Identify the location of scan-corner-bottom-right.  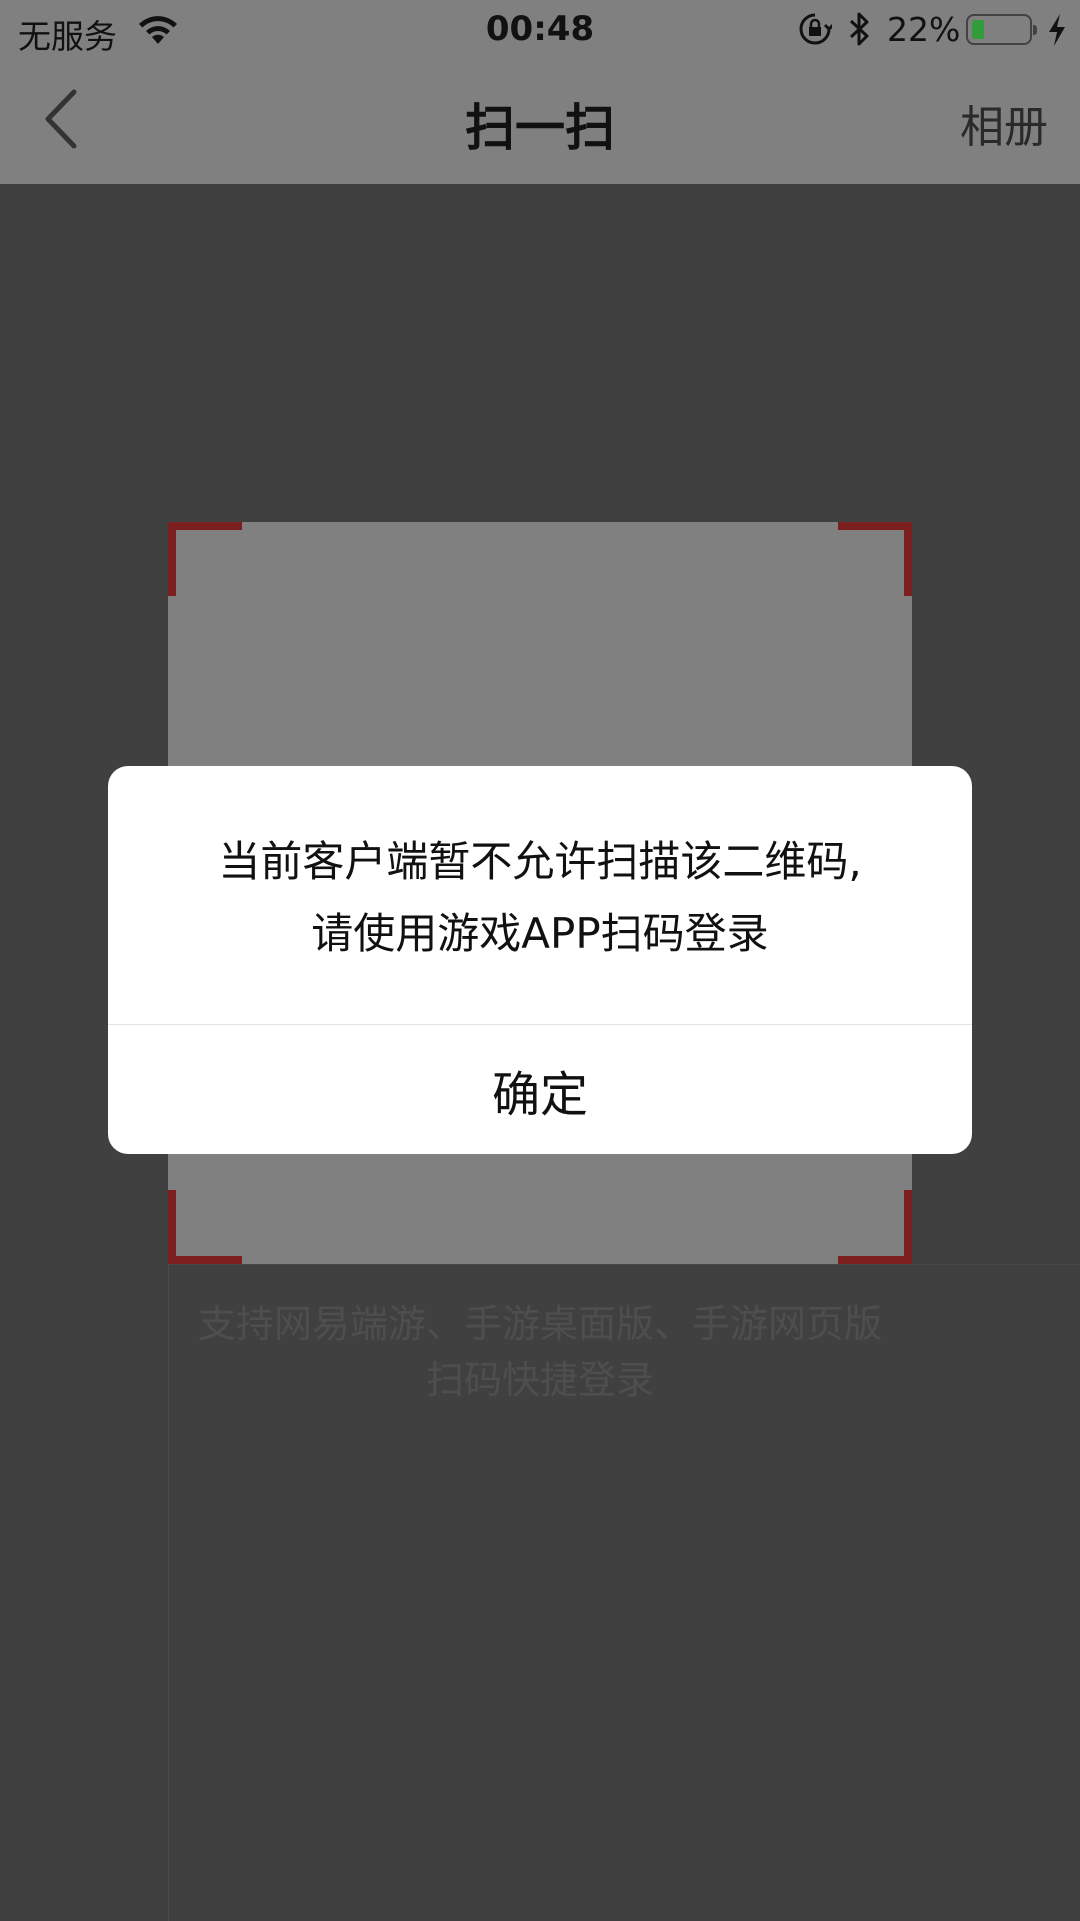
(875, 1227).